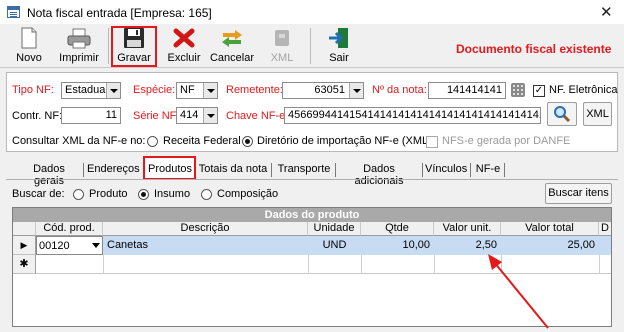  I want to click on cancel-button: Cancelar, so click(232, 46).